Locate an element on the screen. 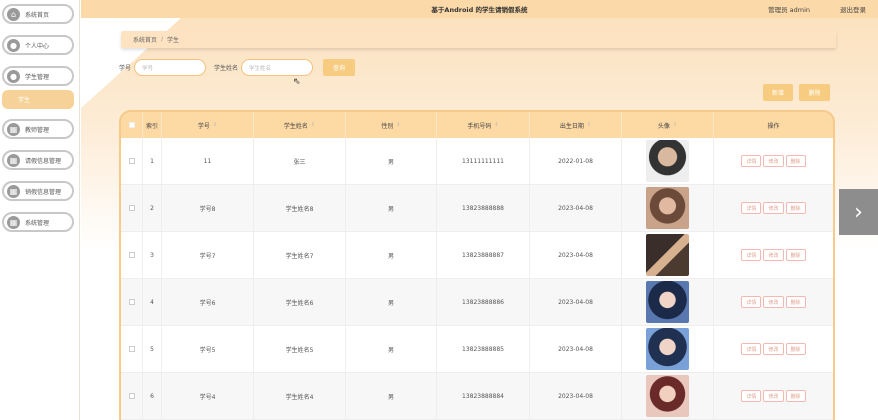  cursor-icon: ⇖ is located at coordinates (297, 82).